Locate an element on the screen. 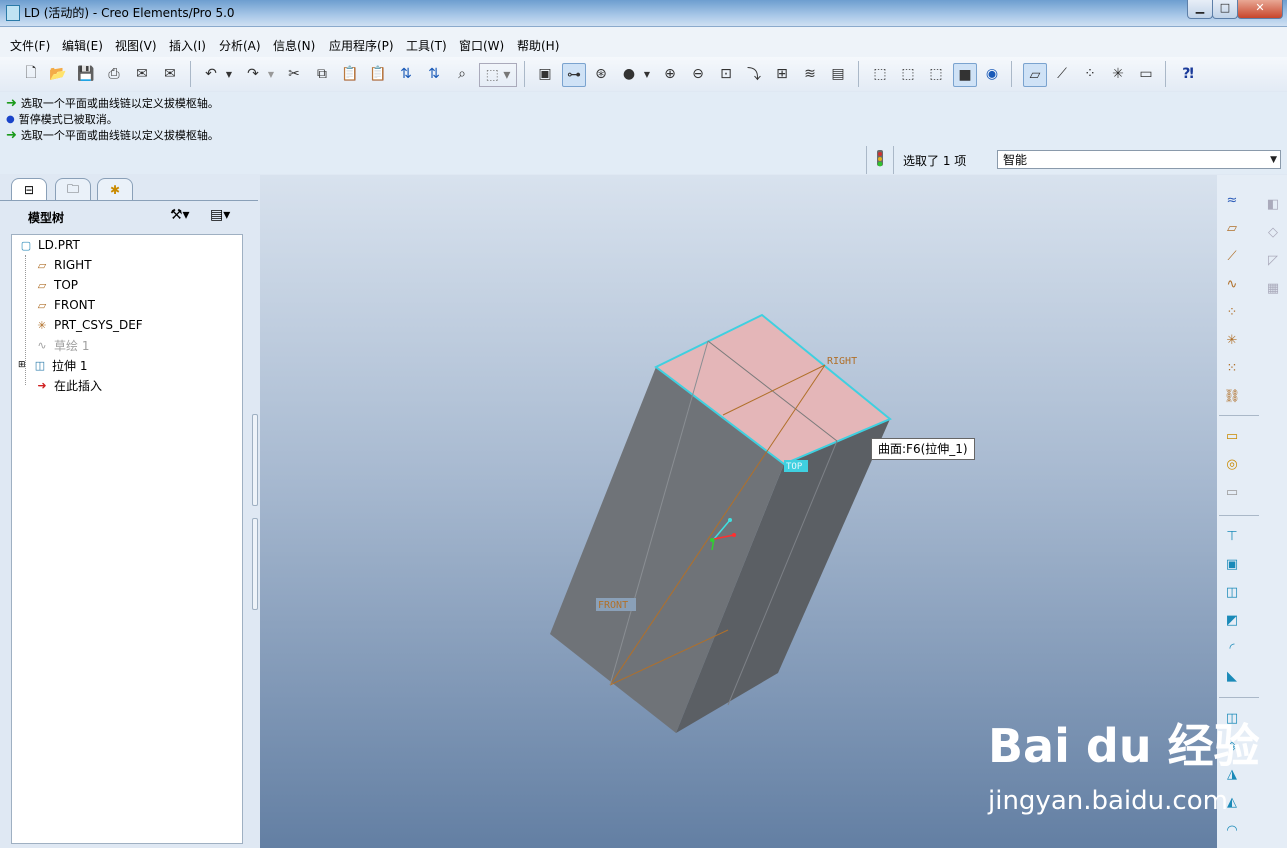  datum-points-toggle-icon: ⁘ is located at coordinates (1090, 74).